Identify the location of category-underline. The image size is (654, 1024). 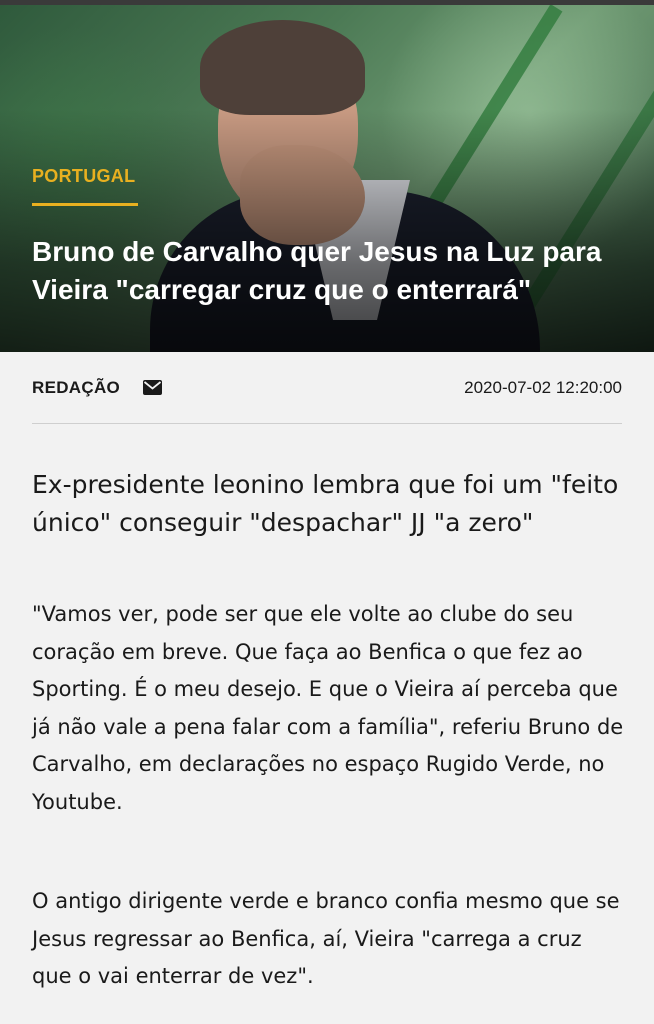
(85, 204).